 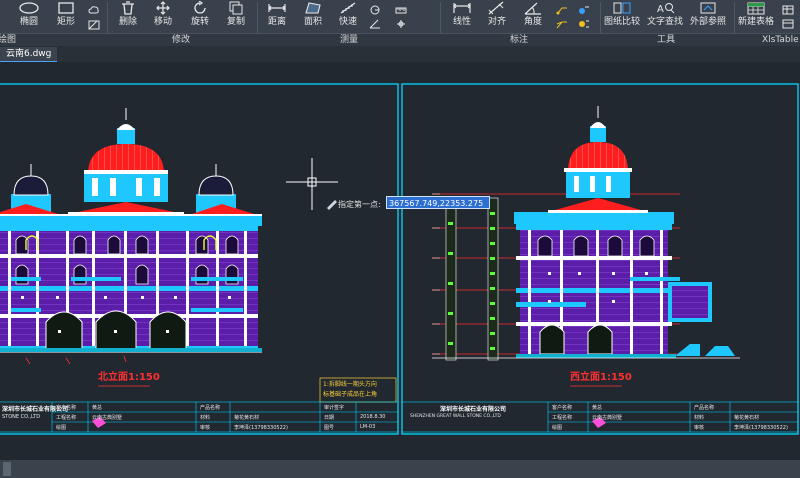 I want to click on rotate-tool-label: 旋转, so click(x=199, y=22).